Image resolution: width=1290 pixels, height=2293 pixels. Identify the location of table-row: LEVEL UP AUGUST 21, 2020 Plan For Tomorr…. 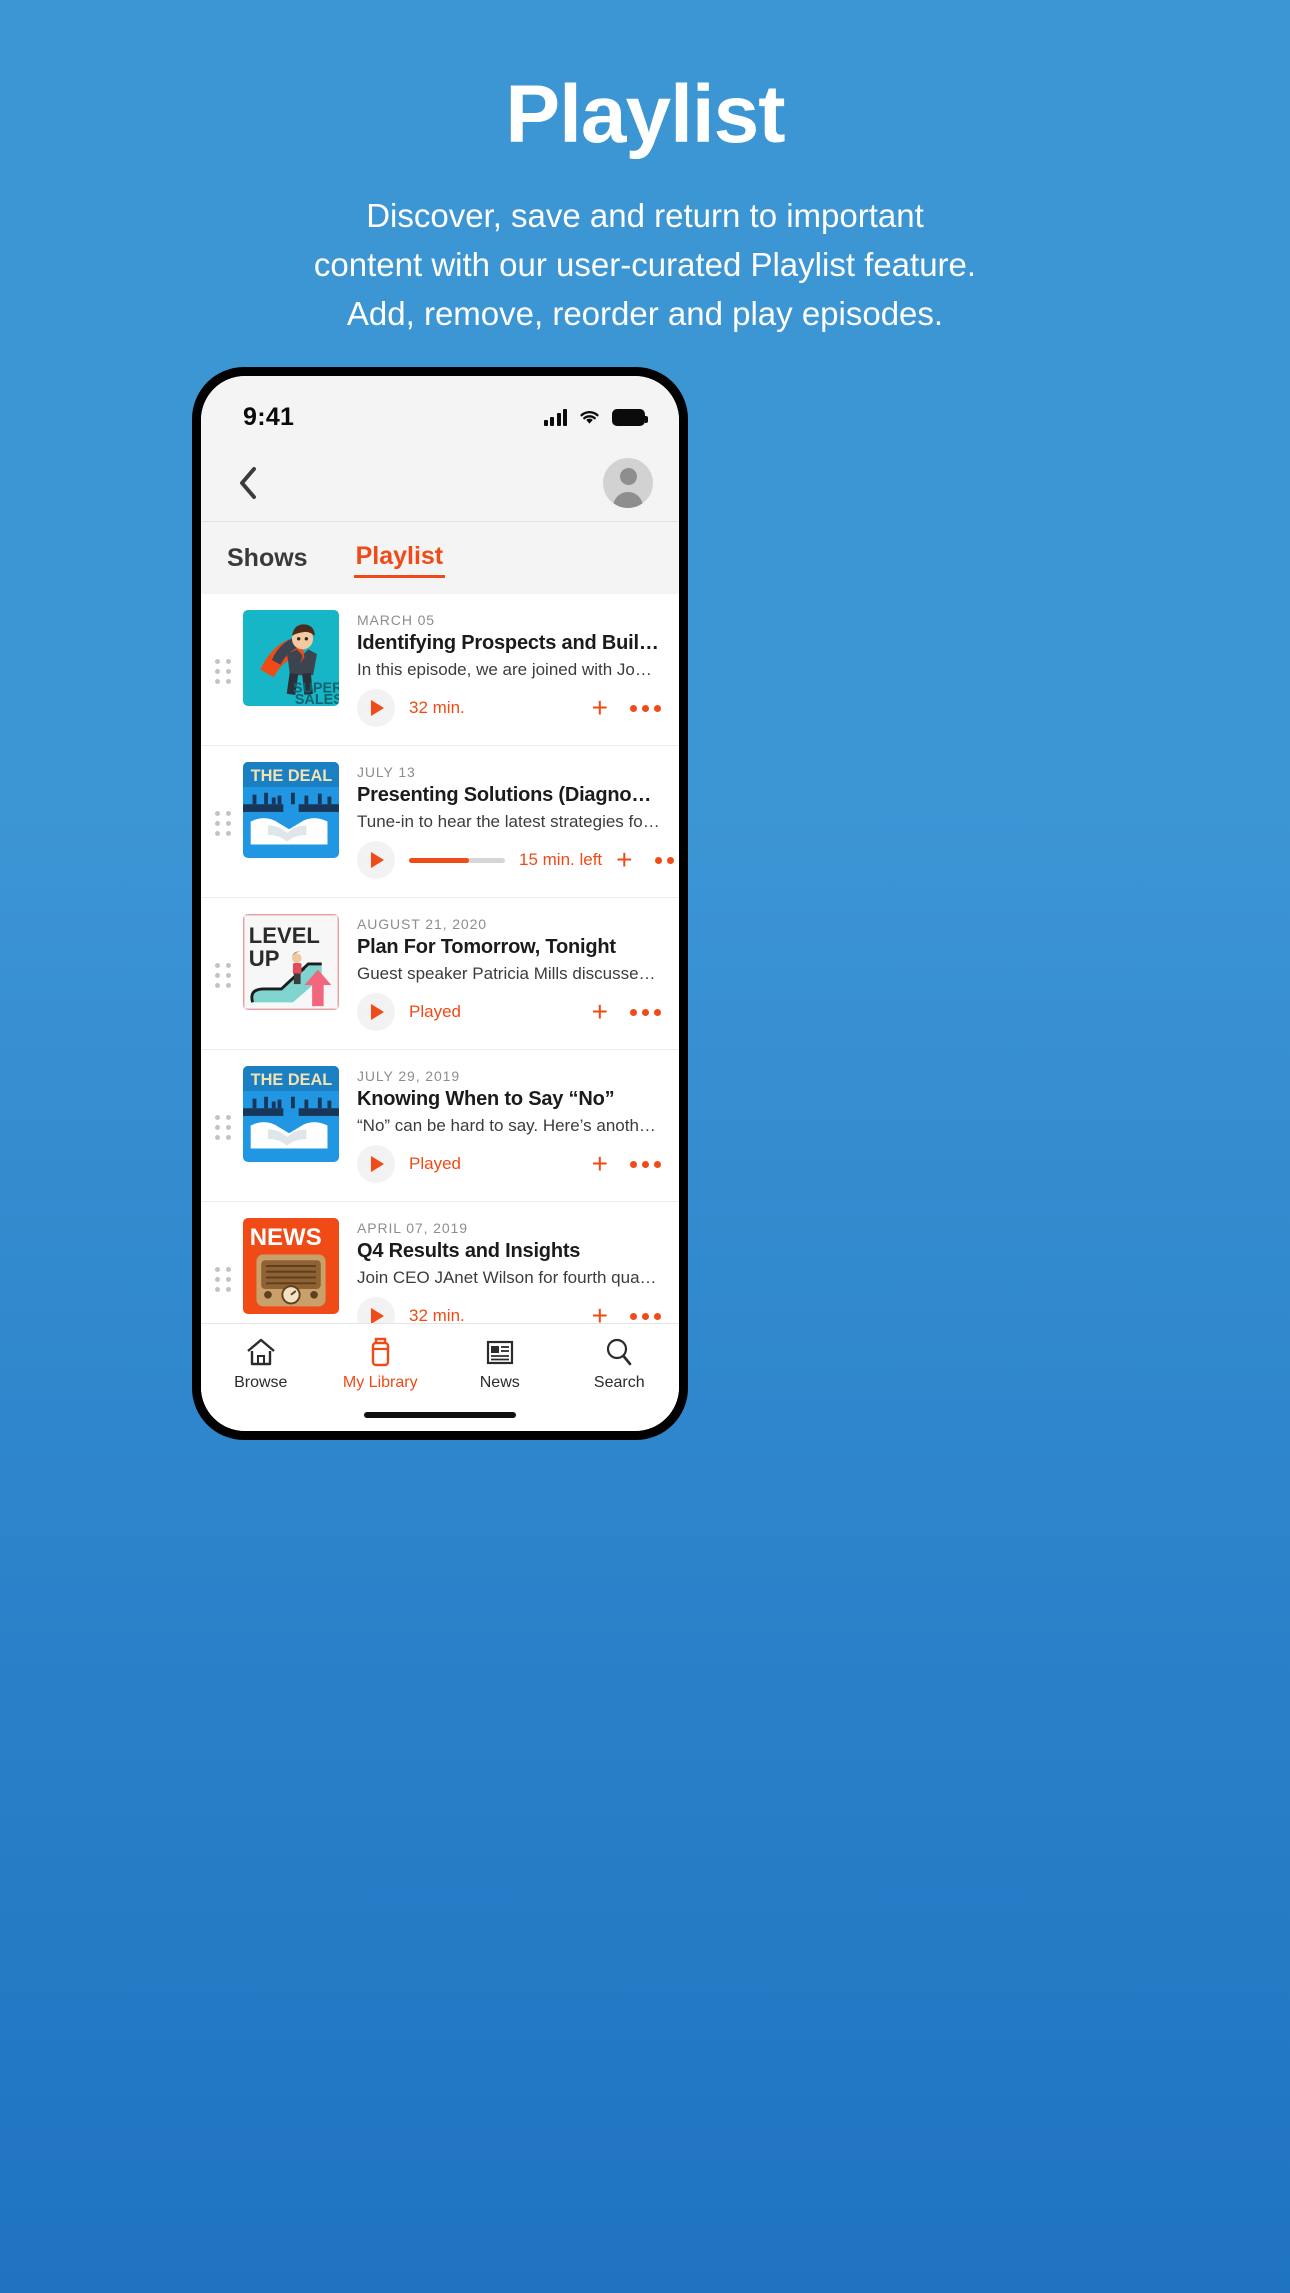
(440, 974).